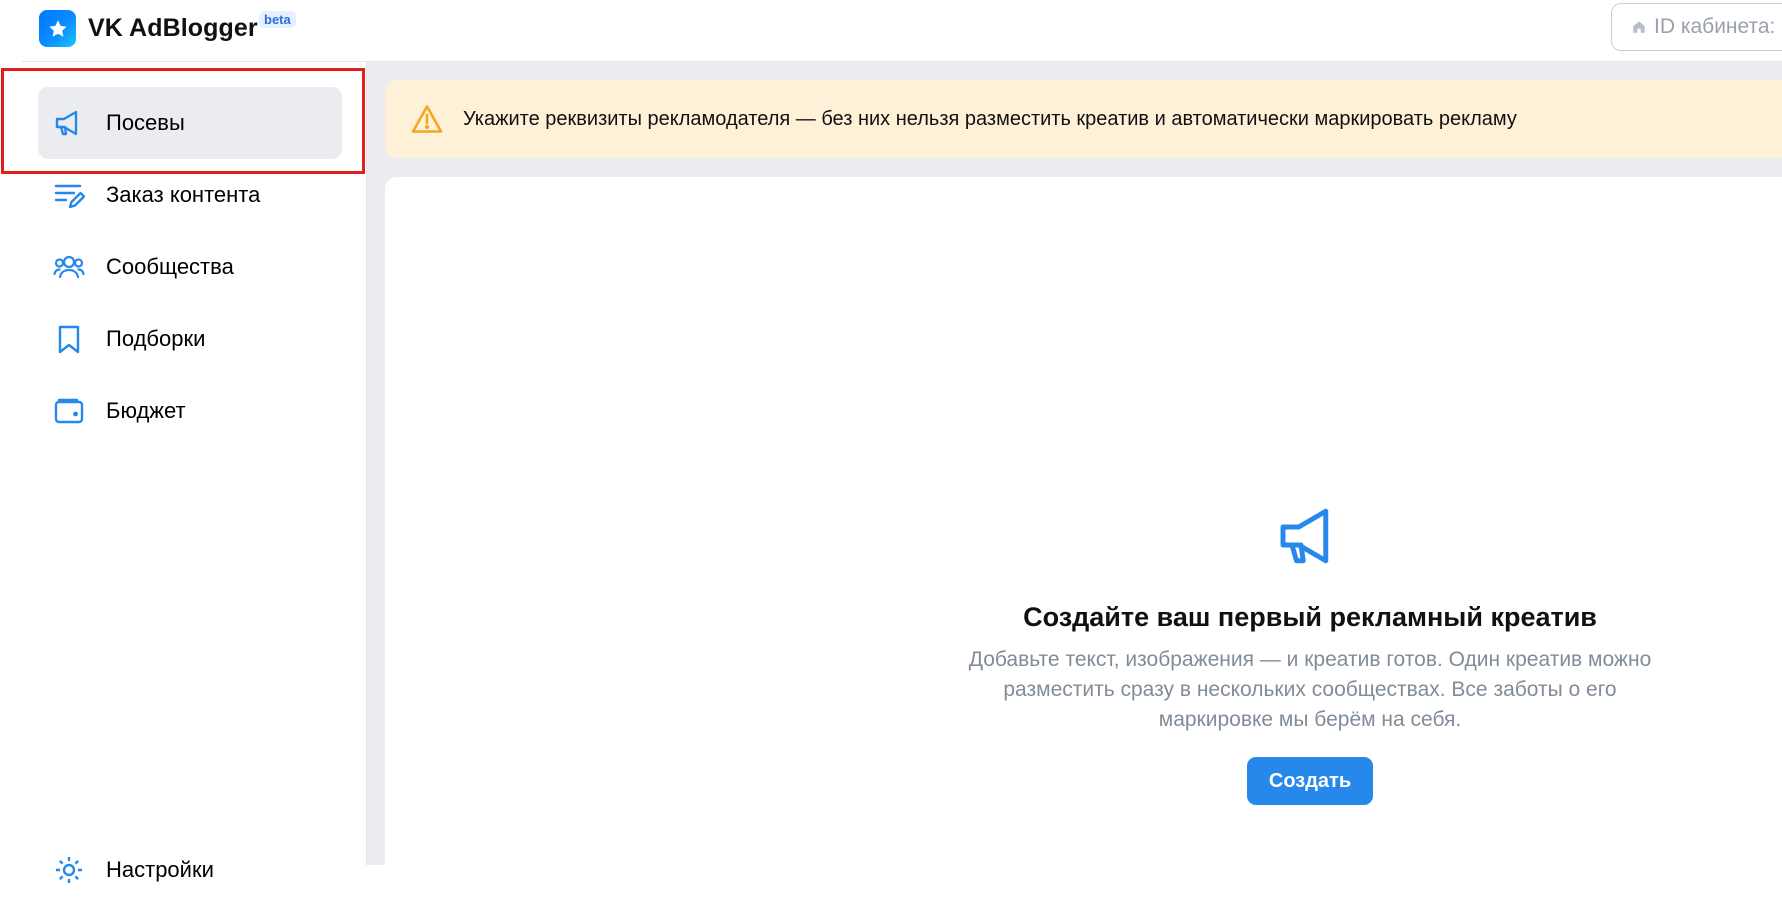 This screenshot has width=1782, height=906. What do you see at coordinates (277, 19) in the screenshot?
I see `beta-badge: beta` at bounding box center [277, 19].